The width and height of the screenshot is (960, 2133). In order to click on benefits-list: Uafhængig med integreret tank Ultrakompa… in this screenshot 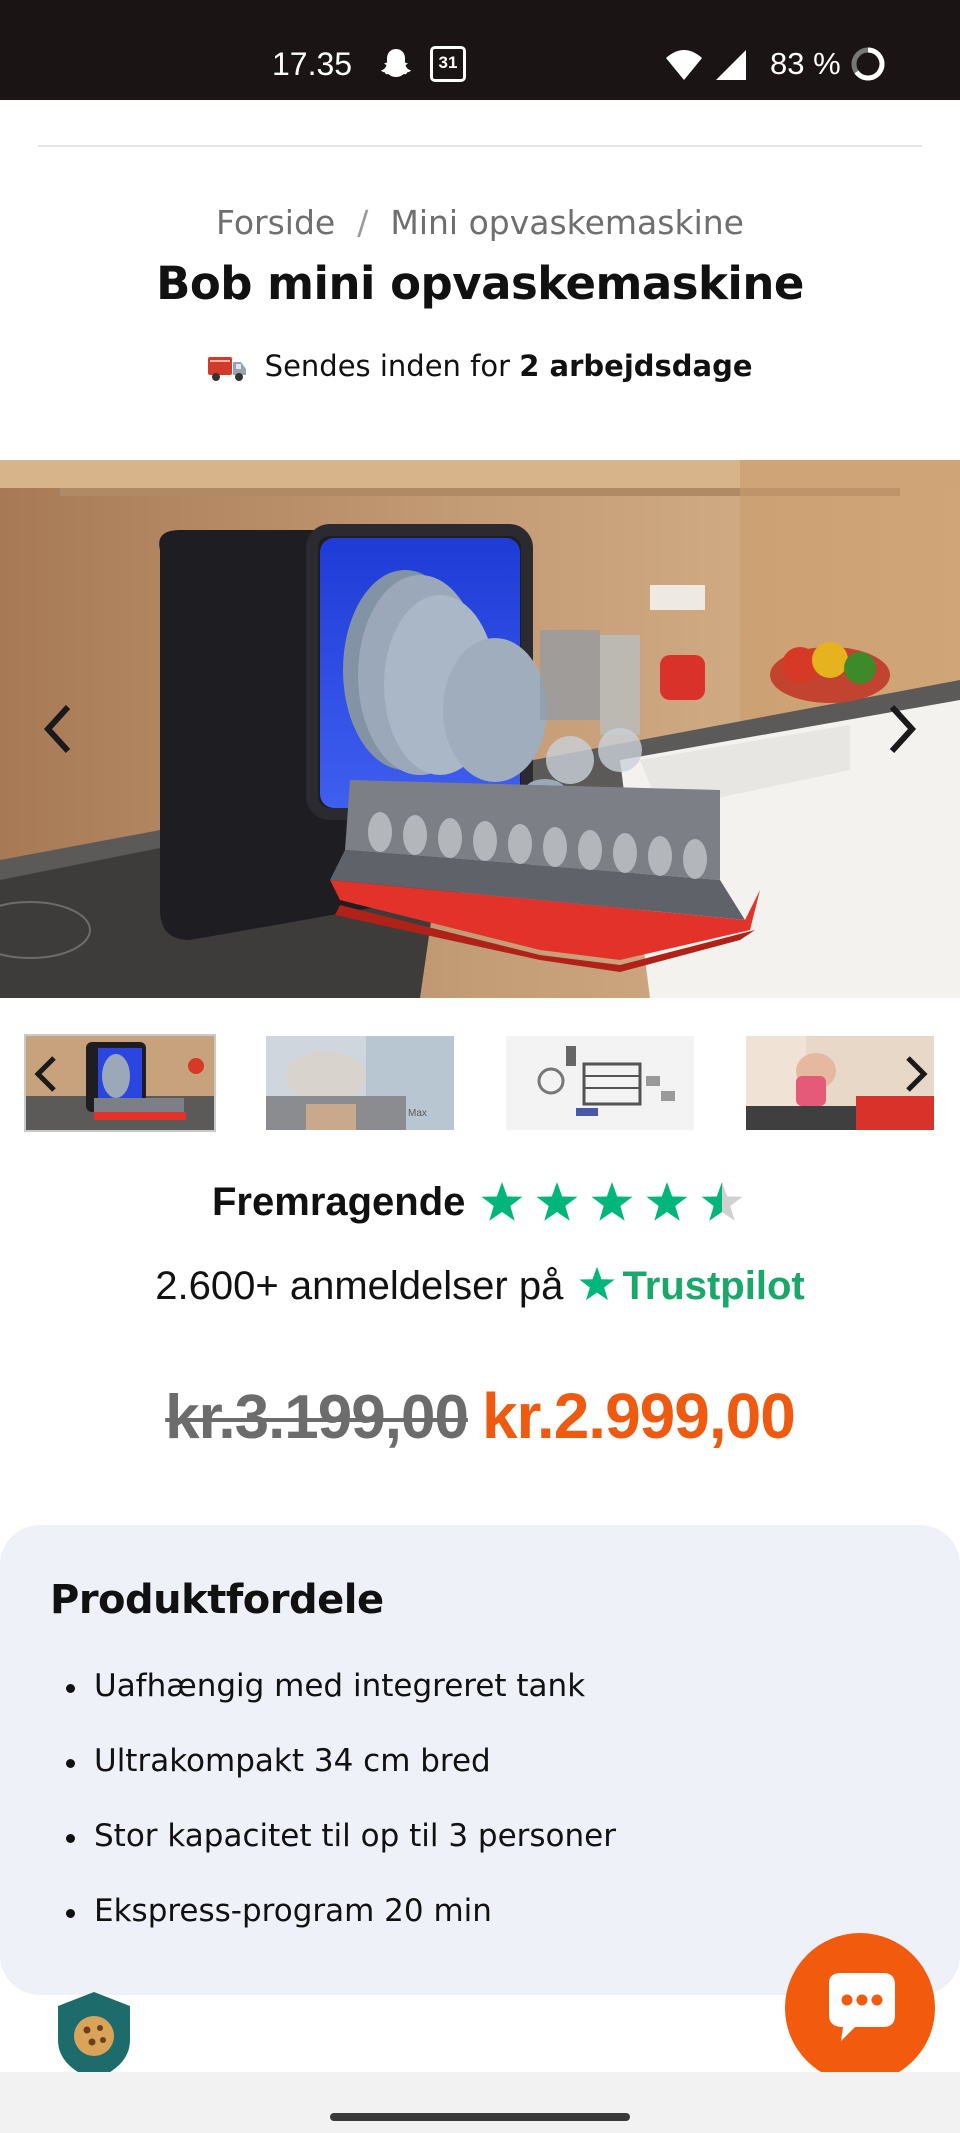, I will do `click(341, 1799)`.